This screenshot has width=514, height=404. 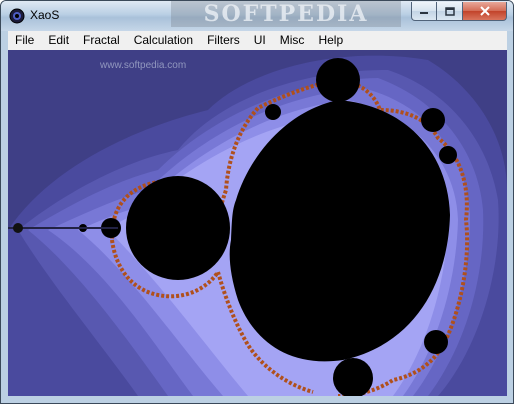 I want to click on menu-edit: Edit, so click(x=58, y=40).